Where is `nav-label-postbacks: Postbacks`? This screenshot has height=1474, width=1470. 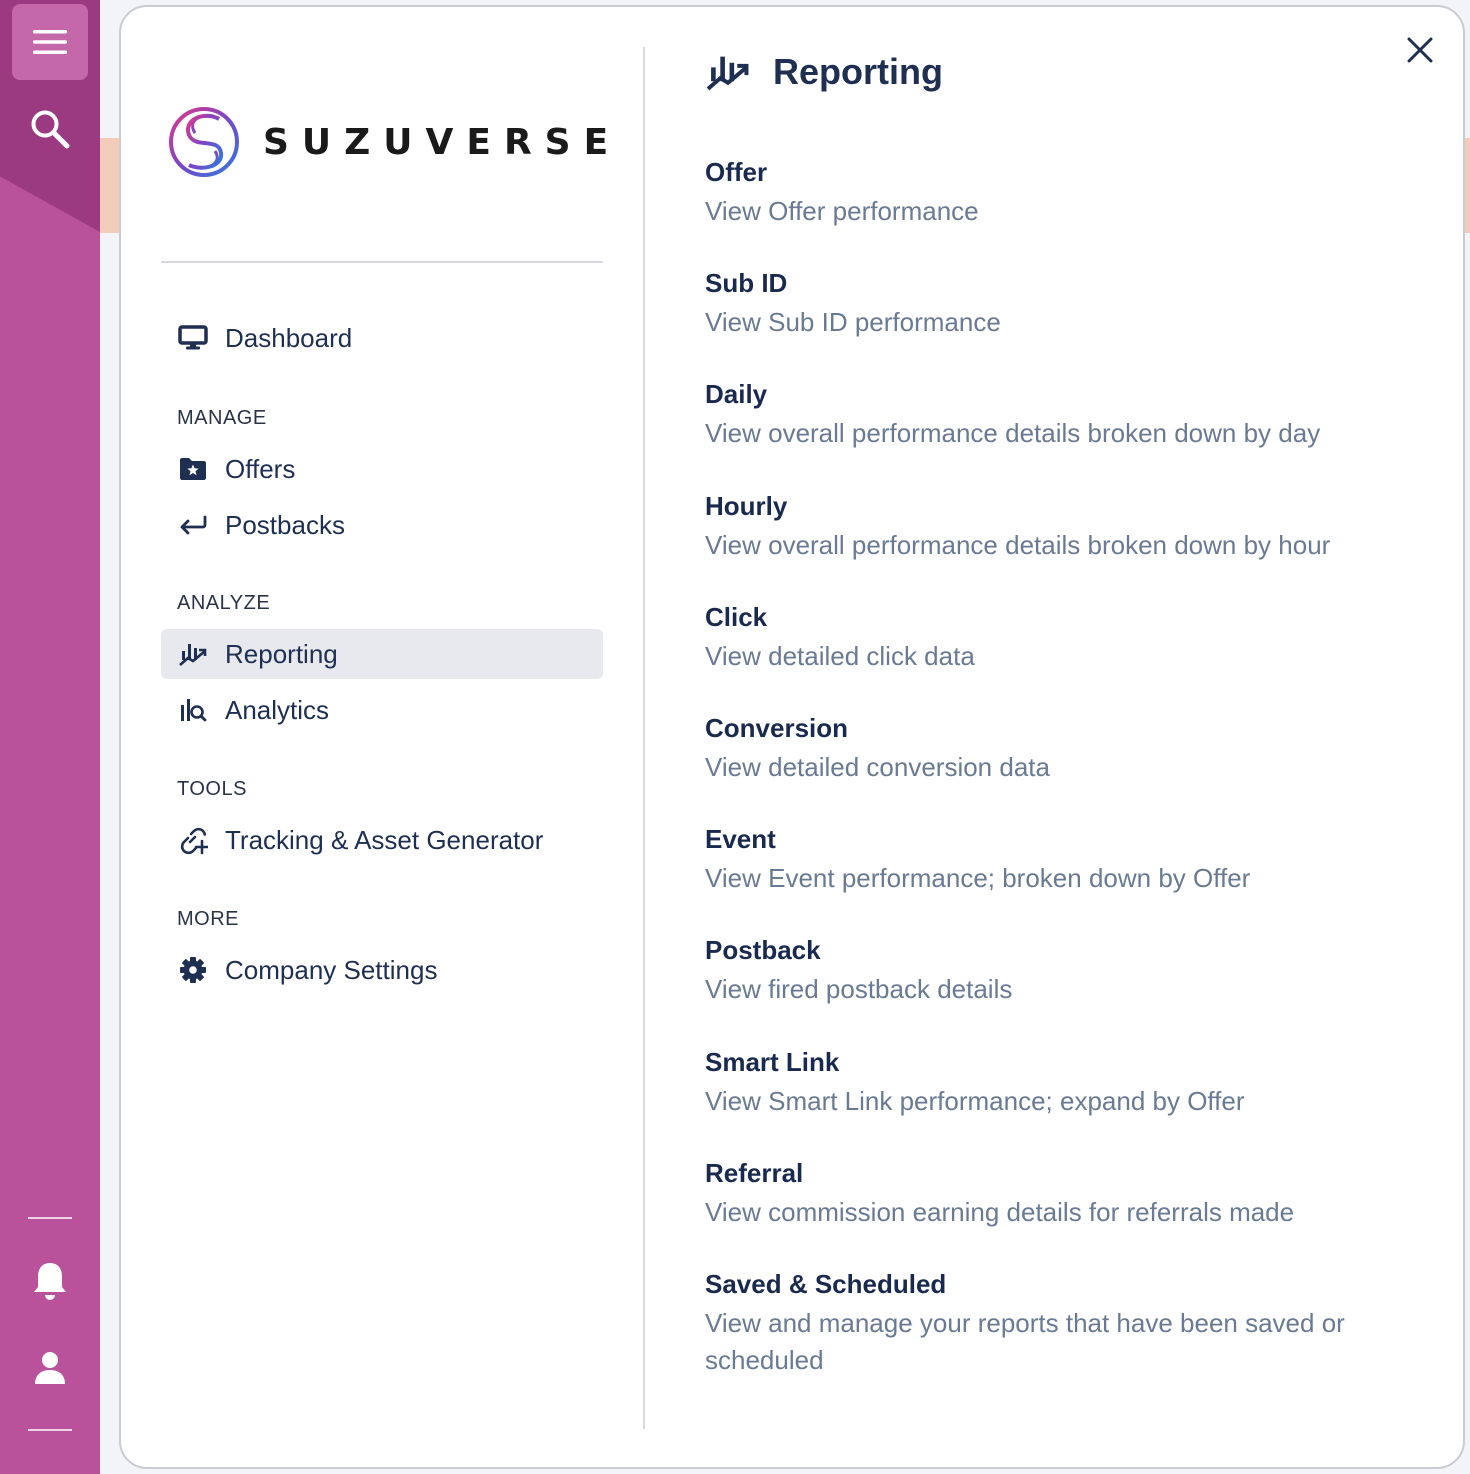 nav-label-postbacks: Postbacks is located at coordinates (285, 524).